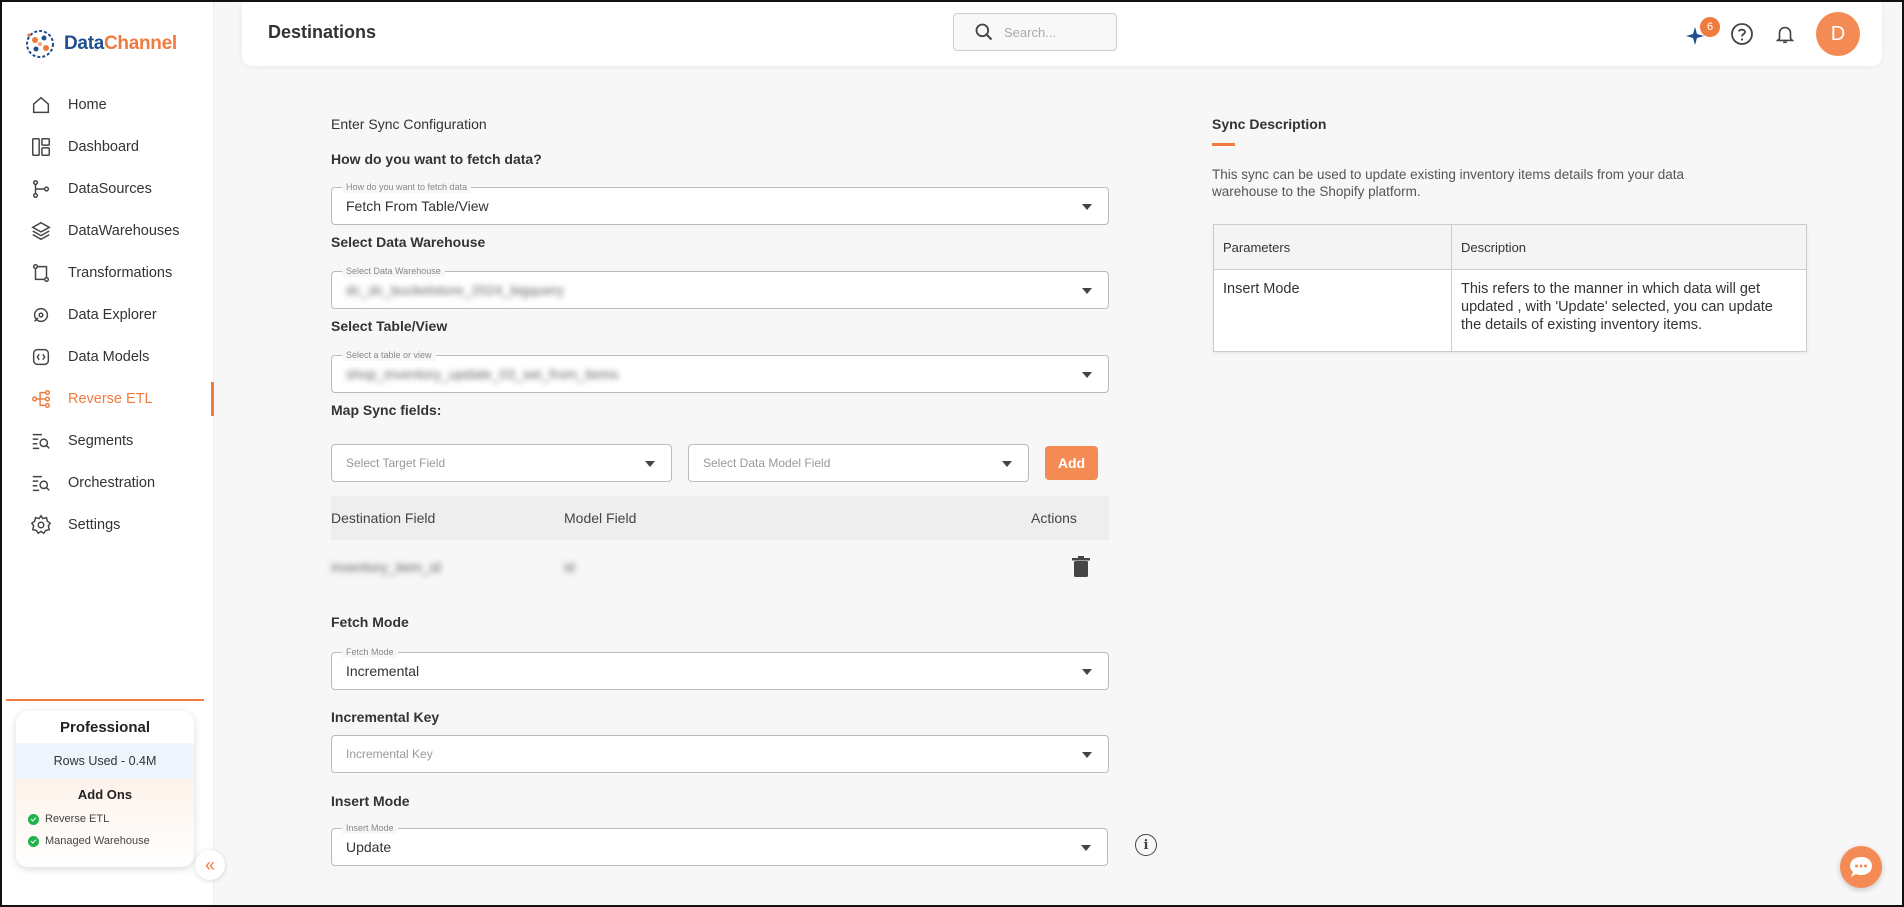  Describe the element at coordinates (41, 483) in the screenshot. I see `orchestration-icon` at that location.